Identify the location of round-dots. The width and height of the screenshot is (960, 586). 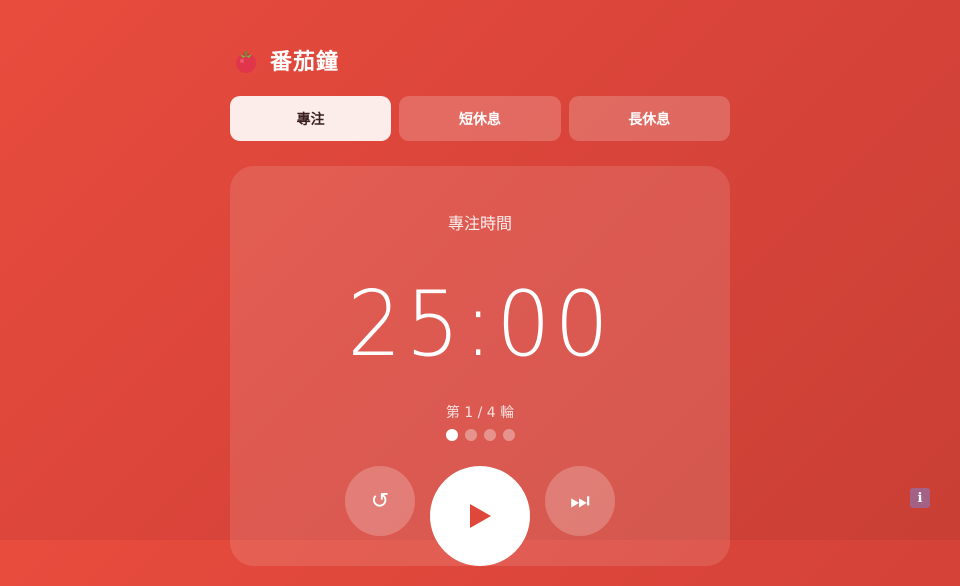
(480, 435).